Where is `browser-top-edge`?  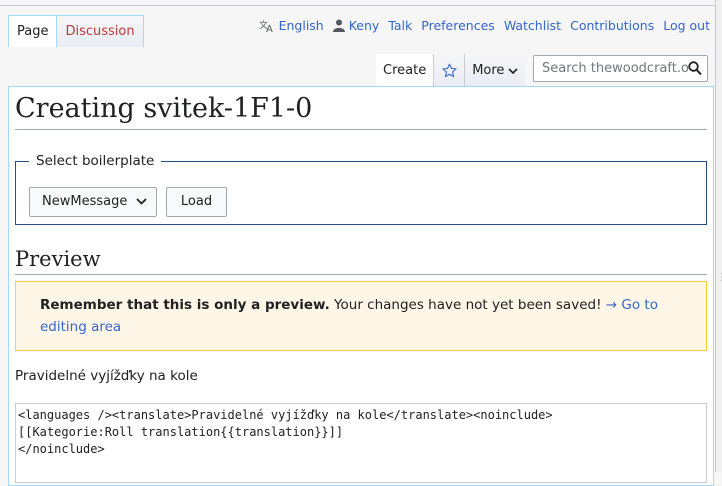
browser-top-edge is located at coordinates (361, 4).